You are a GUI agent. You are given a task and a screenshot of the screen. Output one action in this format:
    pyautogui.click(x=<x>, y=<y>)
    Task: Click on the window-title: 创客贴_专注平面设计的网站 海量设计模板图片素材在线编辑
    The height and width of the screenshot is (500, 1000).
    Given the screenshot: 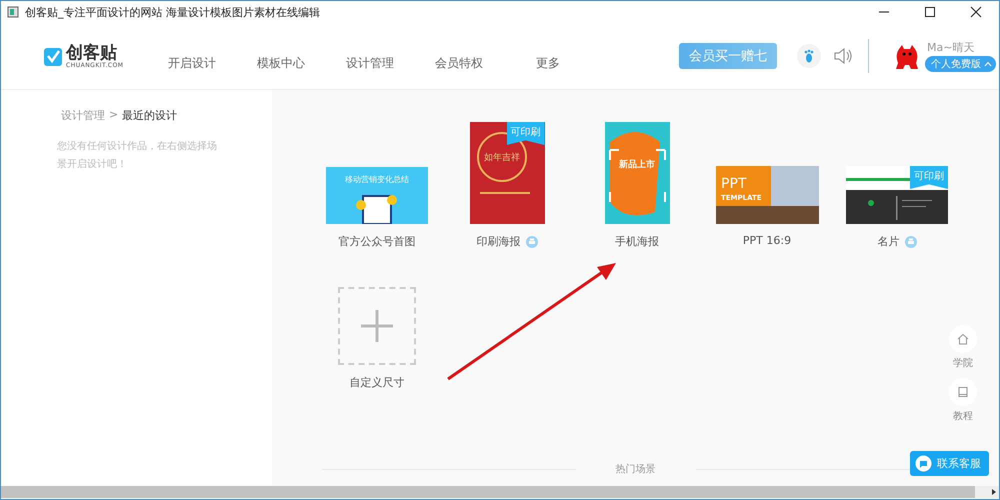 What is the action you would take?
    pyautogui.click(x=173, y=12)
    